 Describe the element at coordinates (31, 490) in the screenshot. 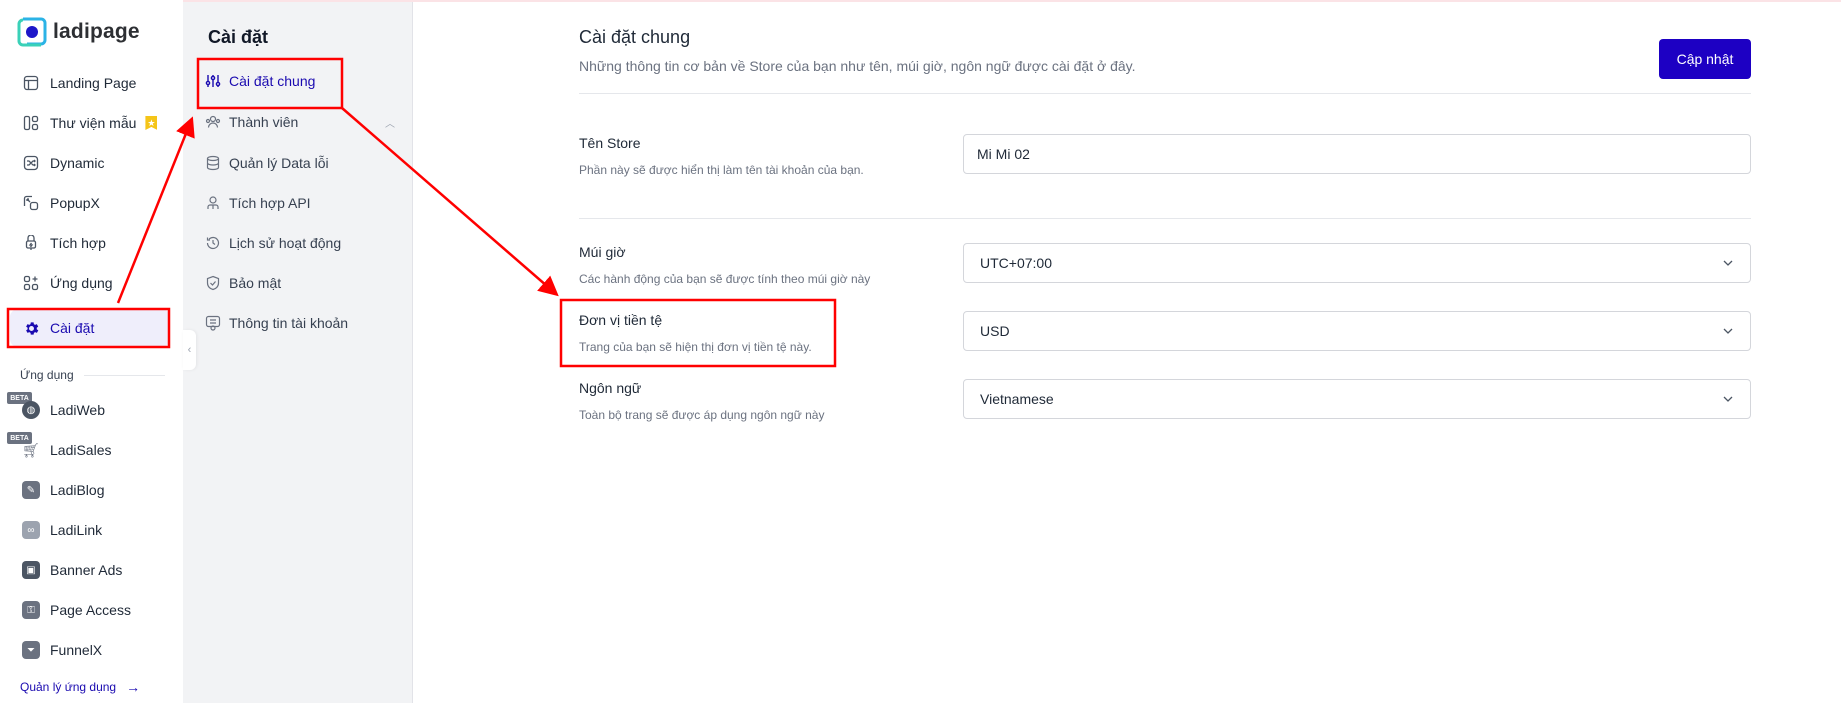

I see `blog-edit-icon: ✎` at that location.